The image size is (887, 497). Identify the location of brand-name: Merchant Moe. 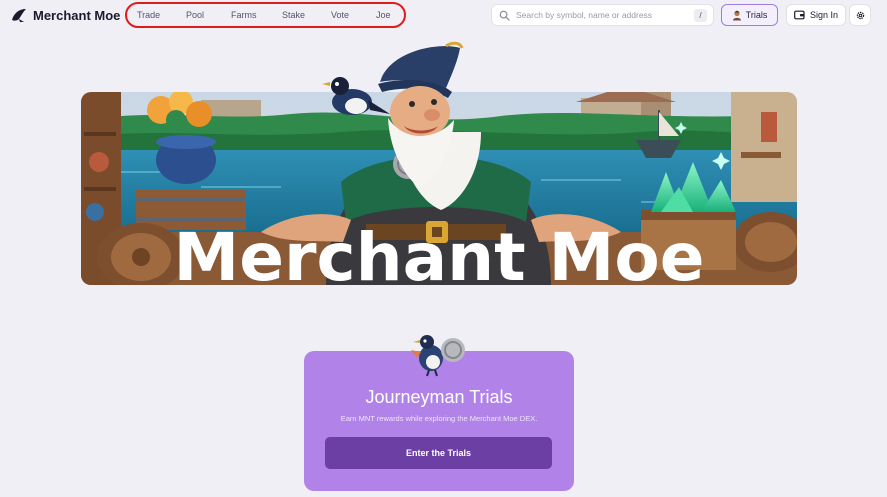
(77, 15).